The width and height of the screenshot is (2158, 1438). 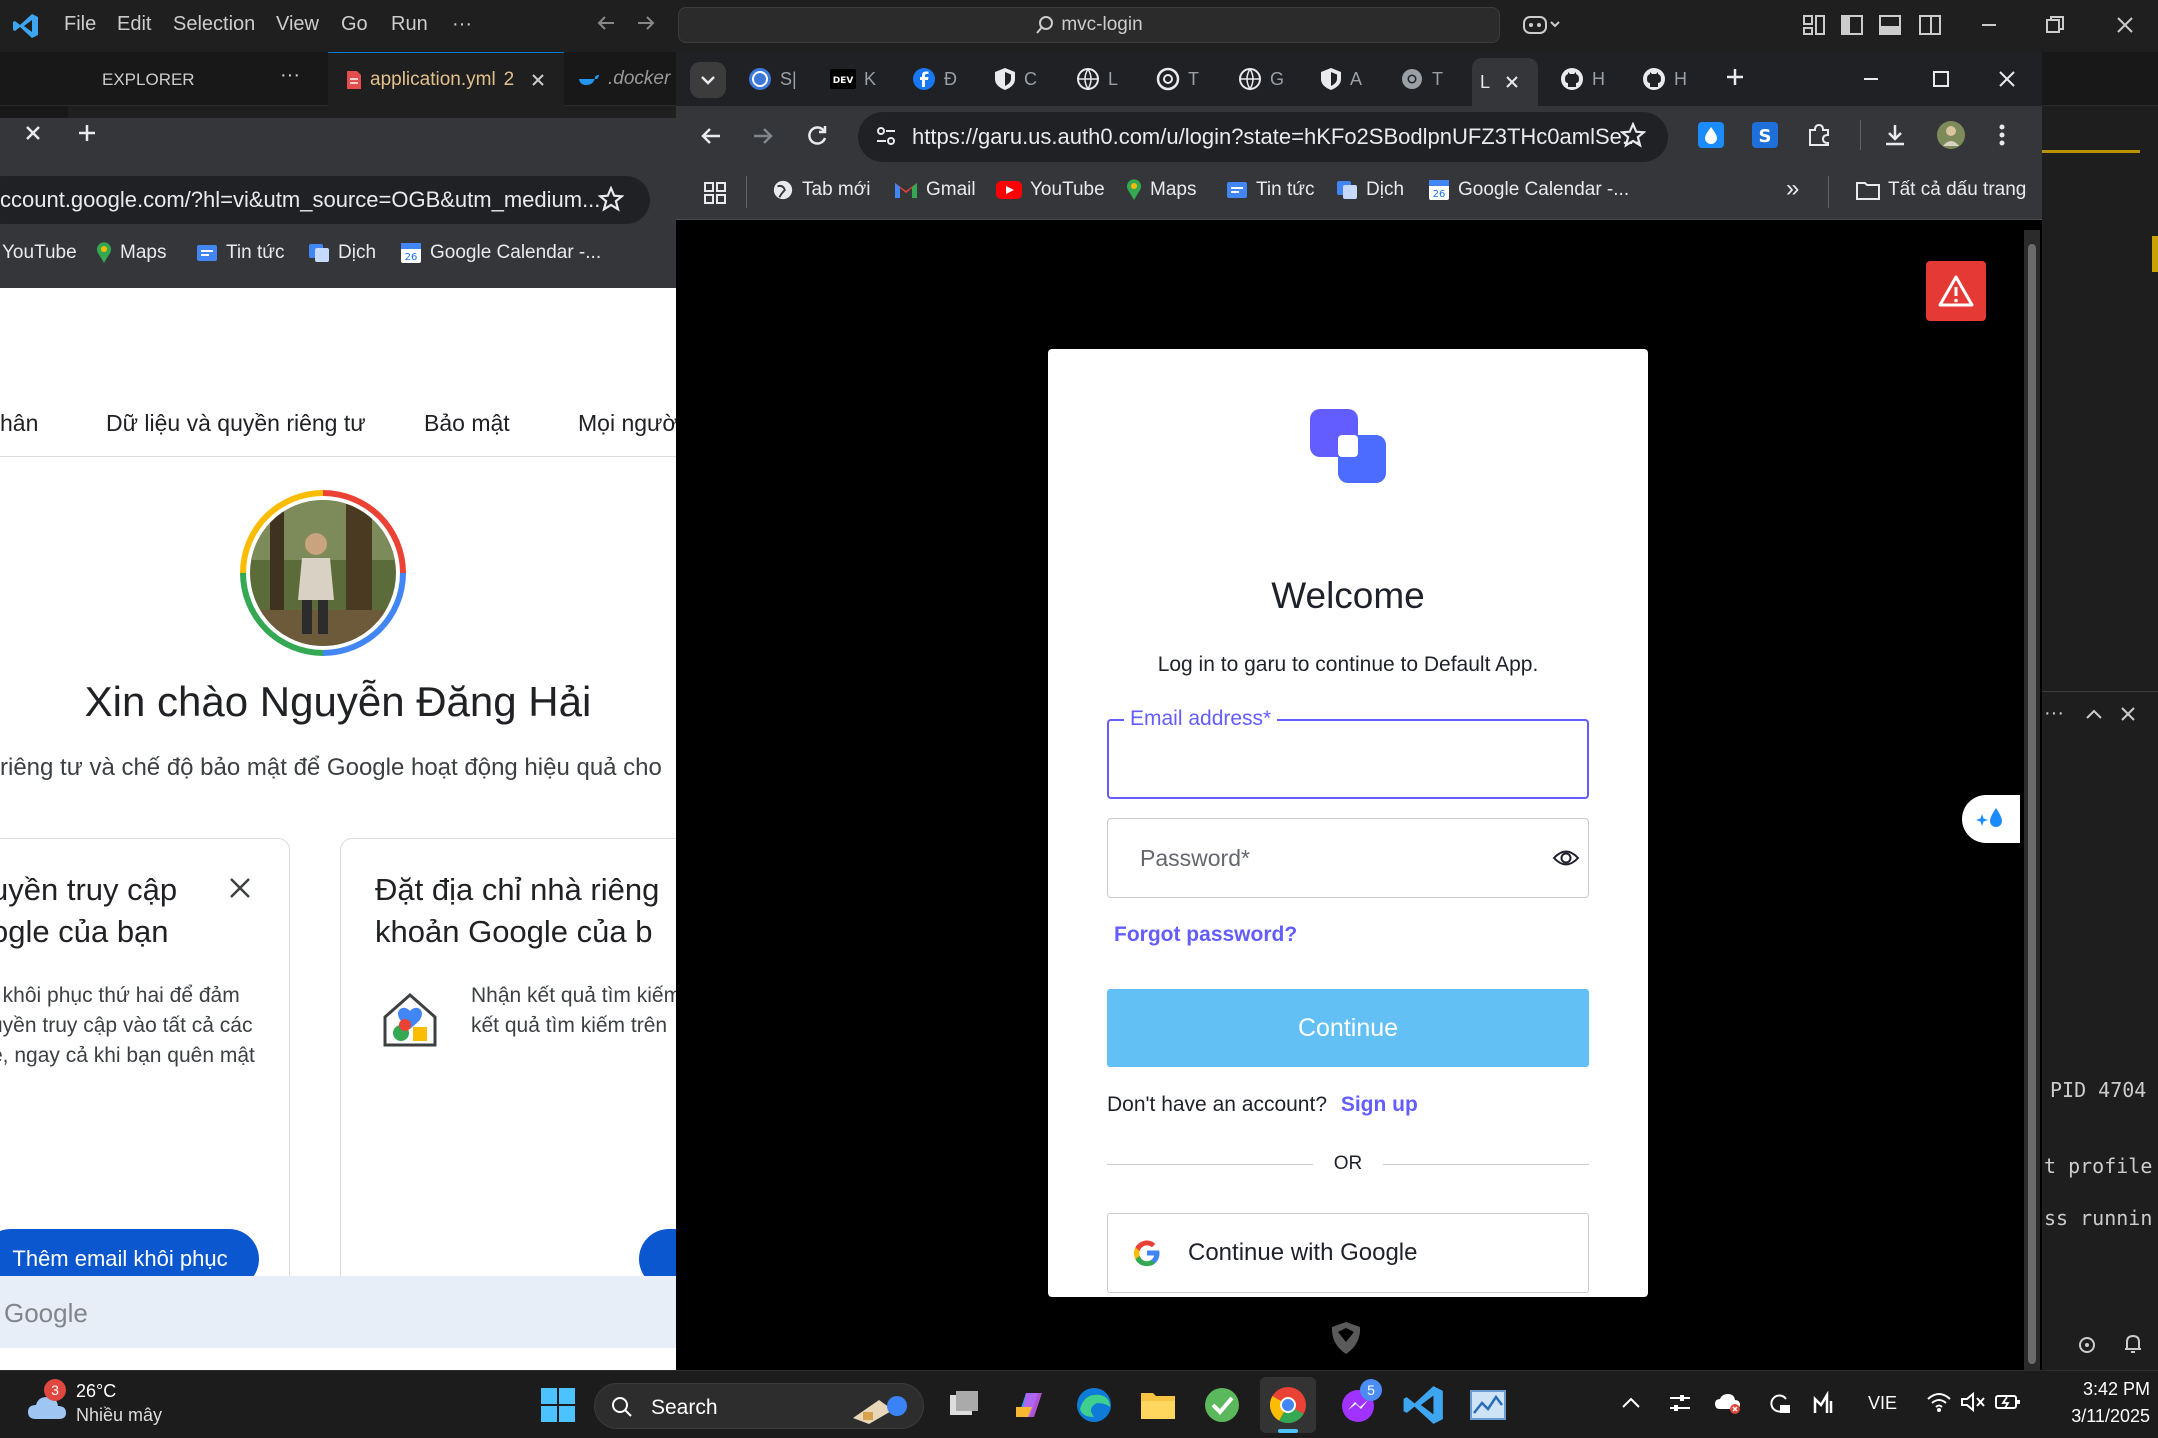 I want to click on toggle-sidebar-icon, so click(x=1852, y=25).